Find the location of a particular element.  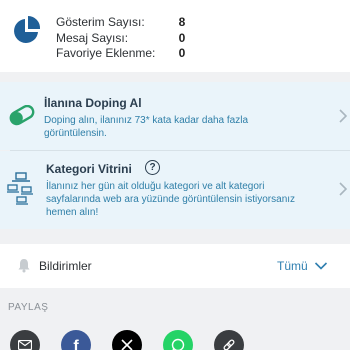

share-facebook-button: f is located at coordinates (76, 340).